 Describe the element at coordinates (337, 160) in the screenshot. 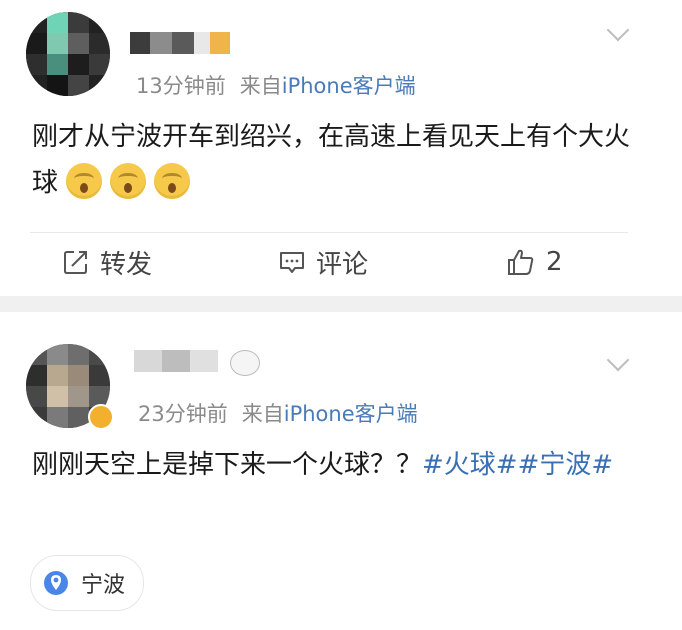

I see `post-content: 刚才从宁波开车到绍兴，在高速上看见天上有个大火球` at that location.